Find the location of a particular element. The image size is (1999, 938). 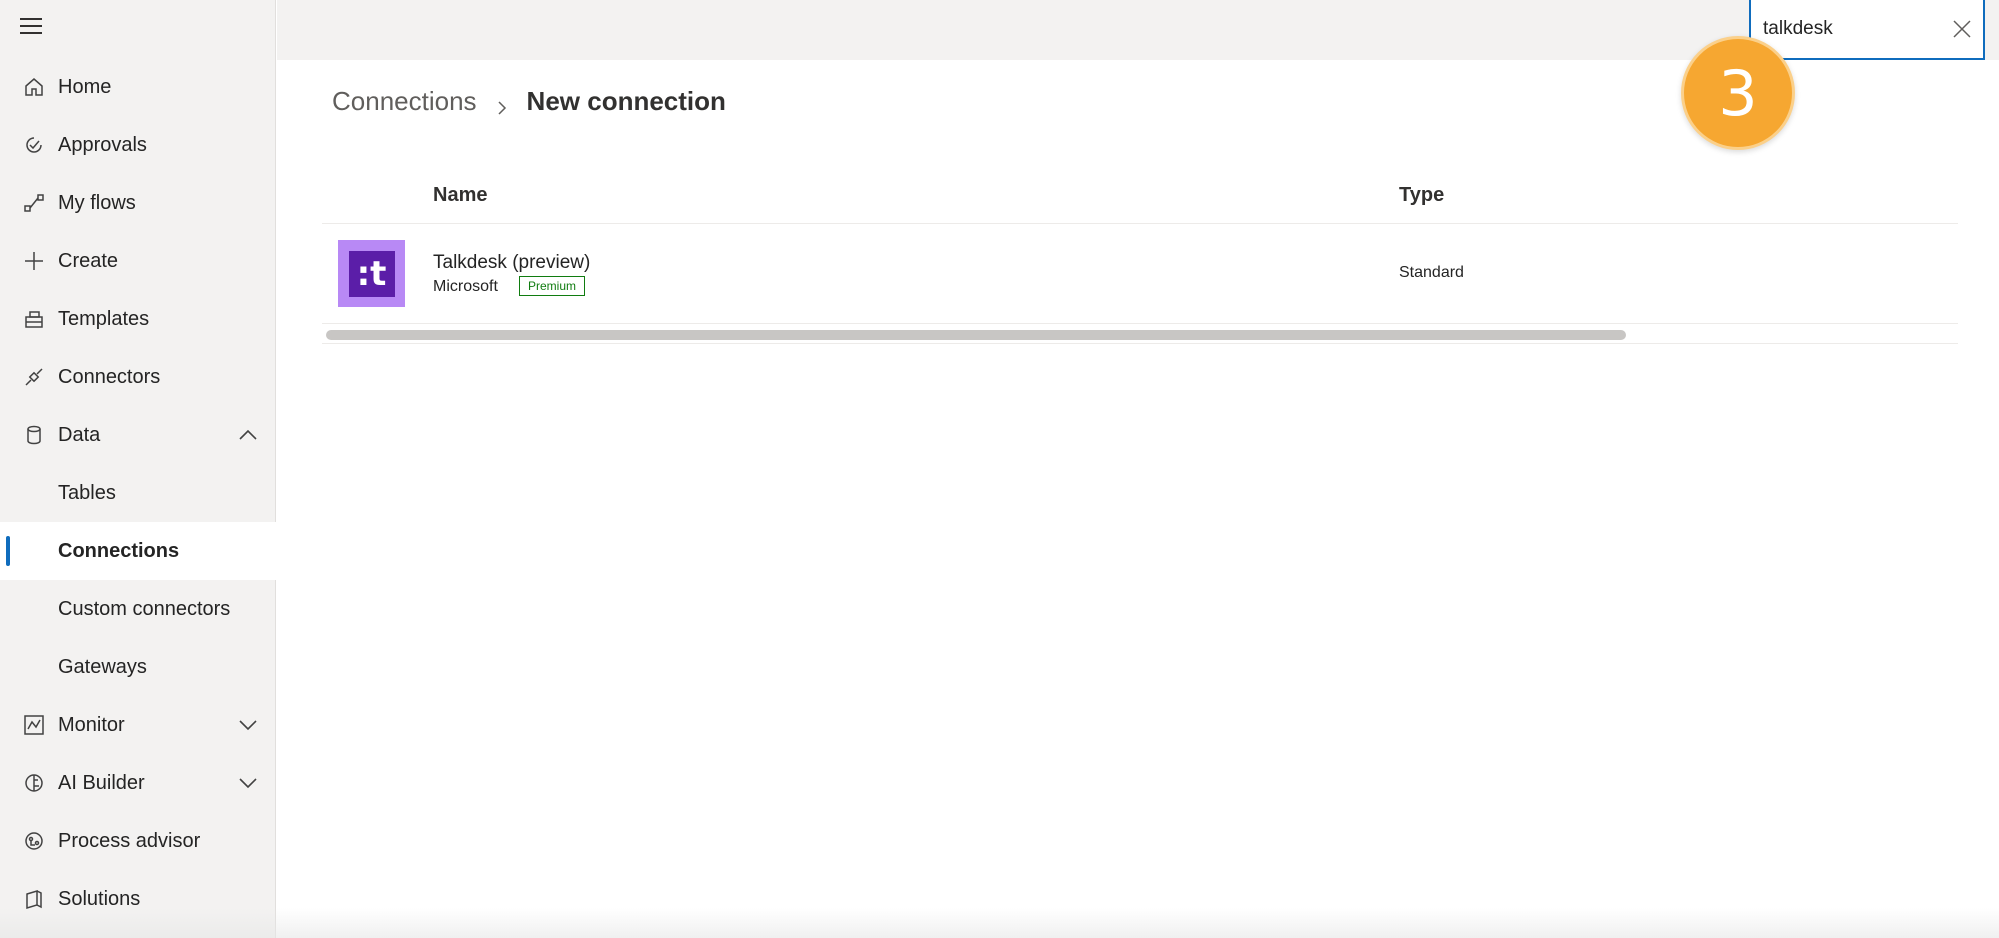

nav-item-create: Create is located at coordinates (138, 261).